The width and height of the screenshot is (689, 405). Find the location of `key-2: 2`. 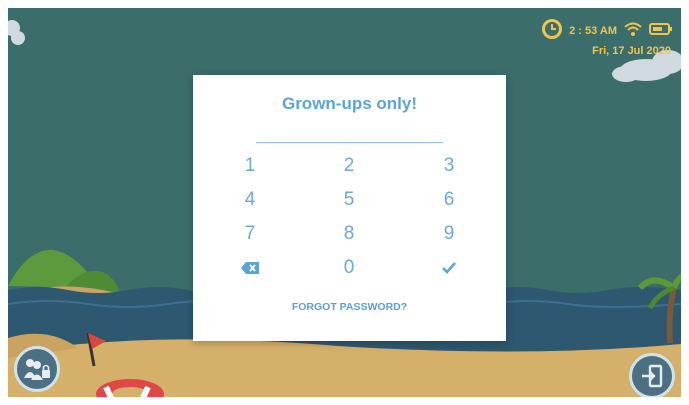

key-2: 2 is located at coordinates (349, 166).